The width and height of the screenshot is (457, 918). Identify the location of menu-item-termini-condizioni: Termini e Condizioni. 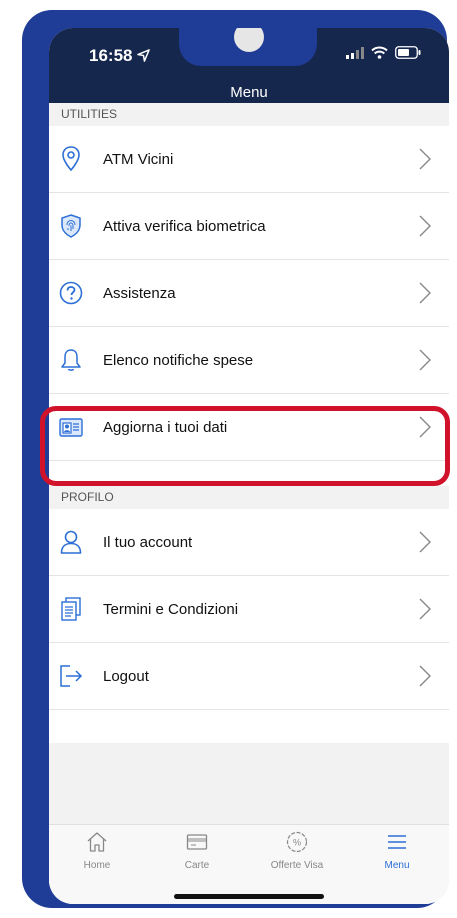
(249, 609).